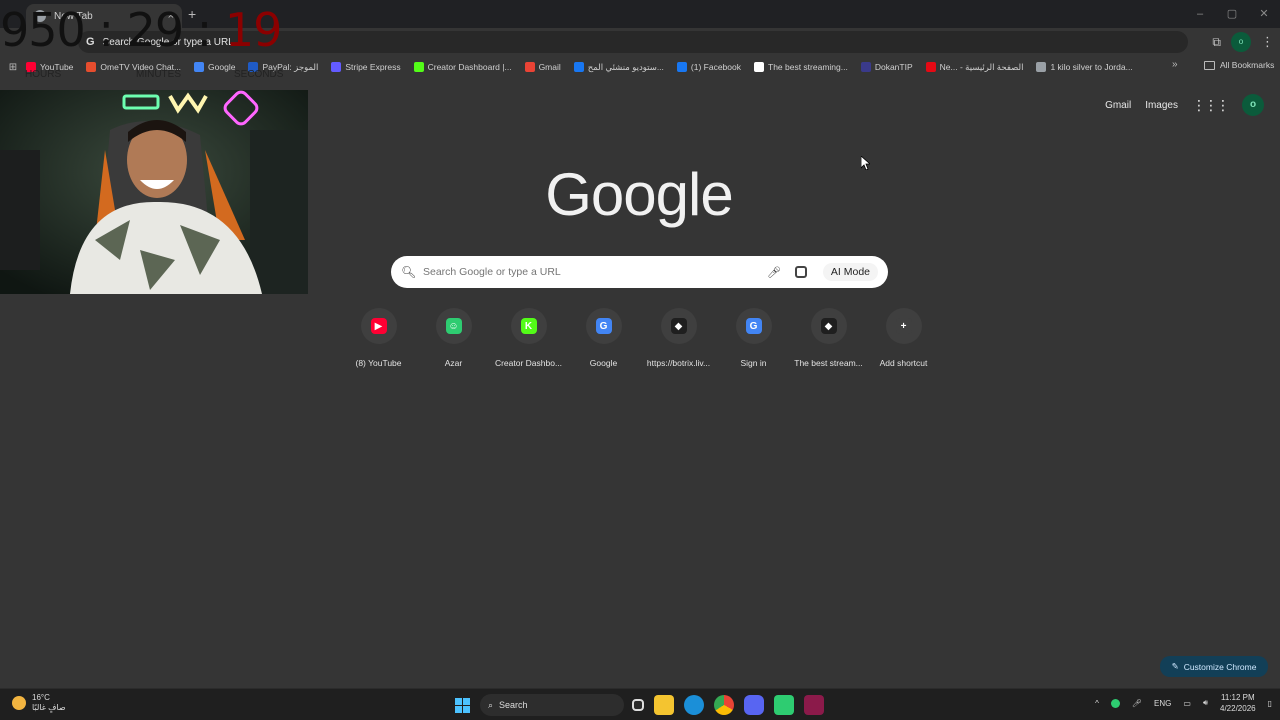  I want to click on weather-widget: 16°C صافٍ غالبًا, so click(39, 703).